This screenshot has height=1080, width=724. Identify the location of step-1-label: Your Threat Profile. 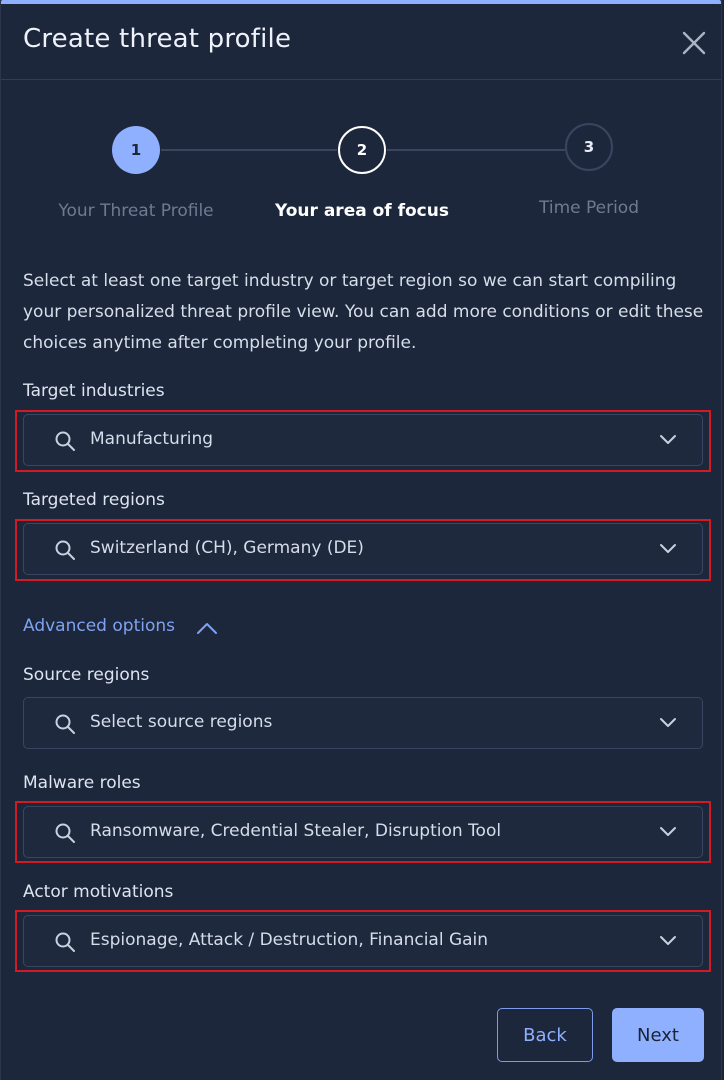
(136, 211).